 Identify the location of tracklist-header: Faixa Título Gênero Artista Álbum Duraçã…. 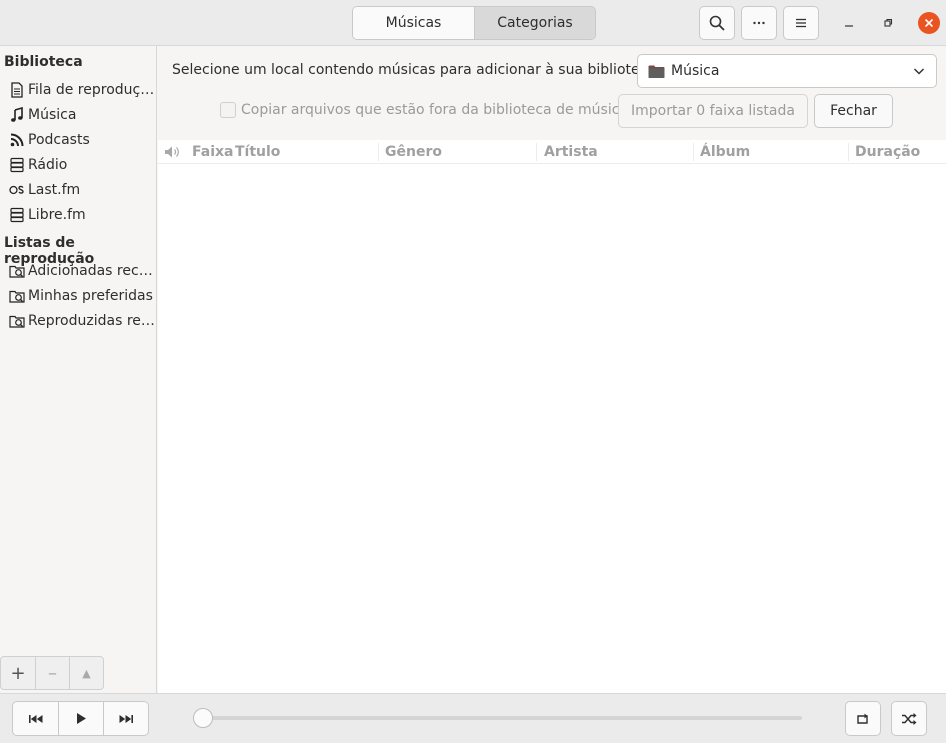
(552, 152).